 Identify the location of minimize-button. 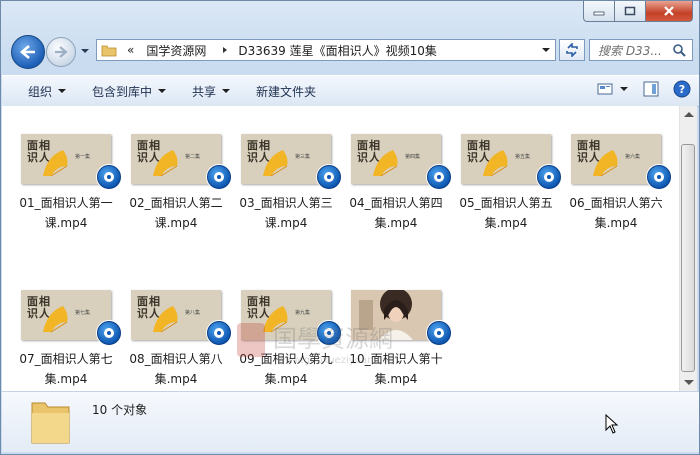
(599, 11).